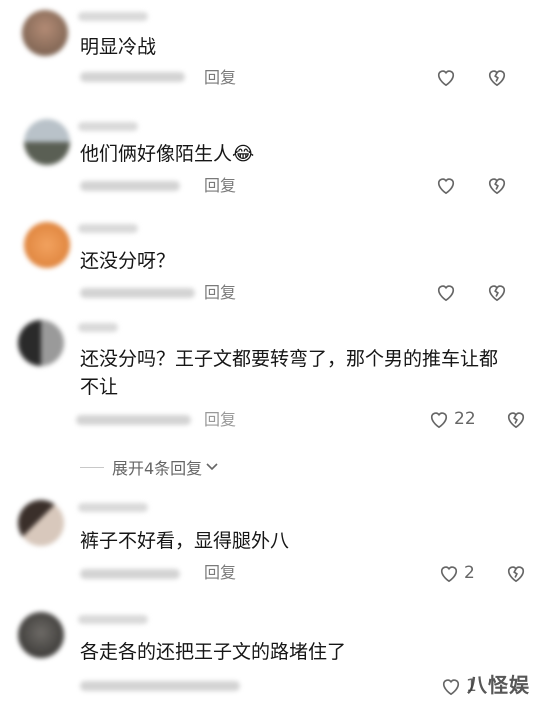 Image resolution: width=536 pixels, height=712 pixels. I want to click on like-count: 2, so click(469, 573).